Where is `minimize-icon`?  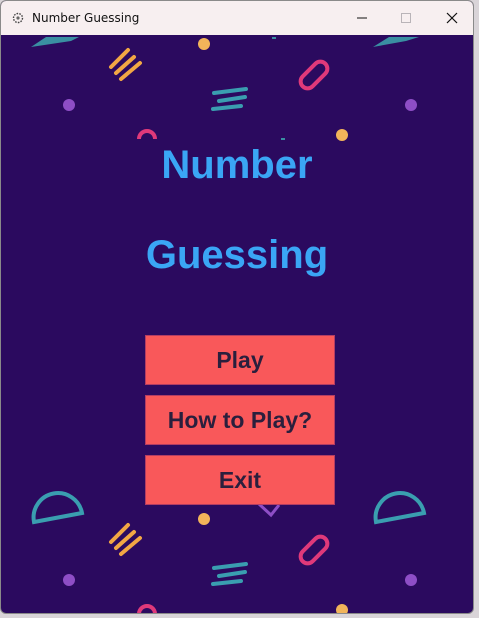 minimize-icon is located at coordinates (362, 18).